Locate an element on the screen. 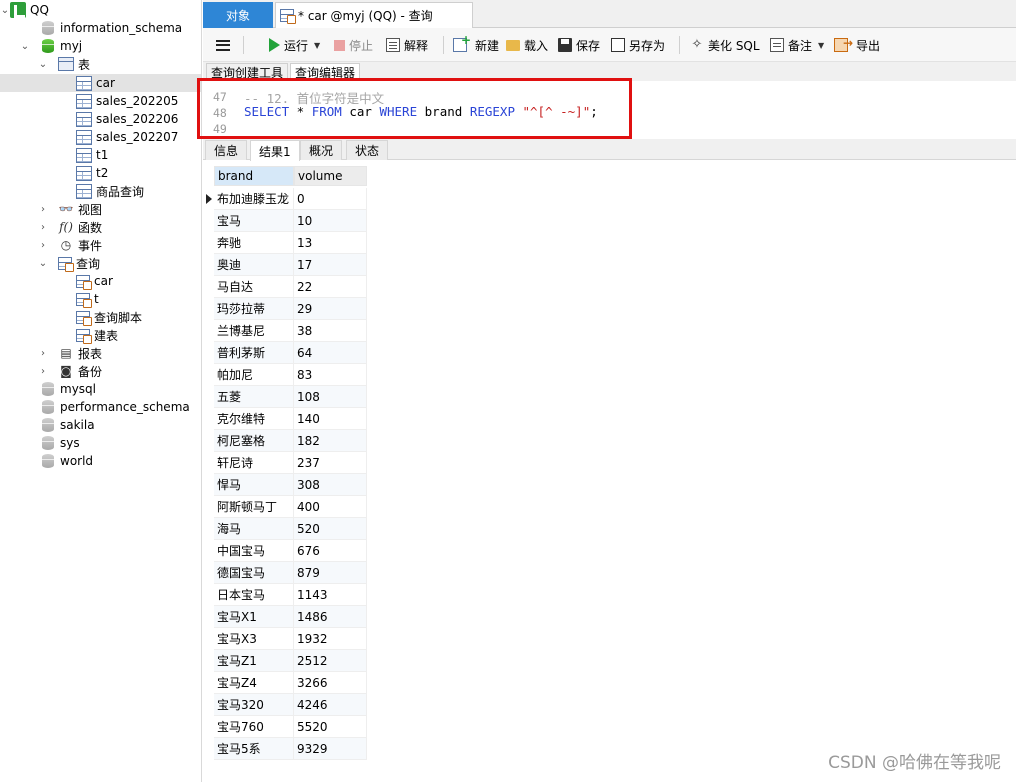 Image resolution: width=1016 pixels, height=782 pixels. table-row: 奥迪 17 is located at coordinates (286, 265).